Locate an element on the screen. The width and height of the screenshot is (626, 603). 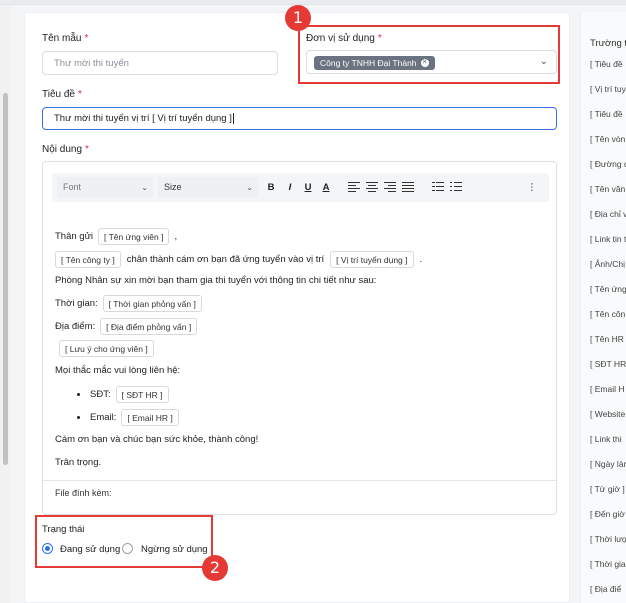
field-item: [ Từ giờ ] is located at coordinates (607, 489).